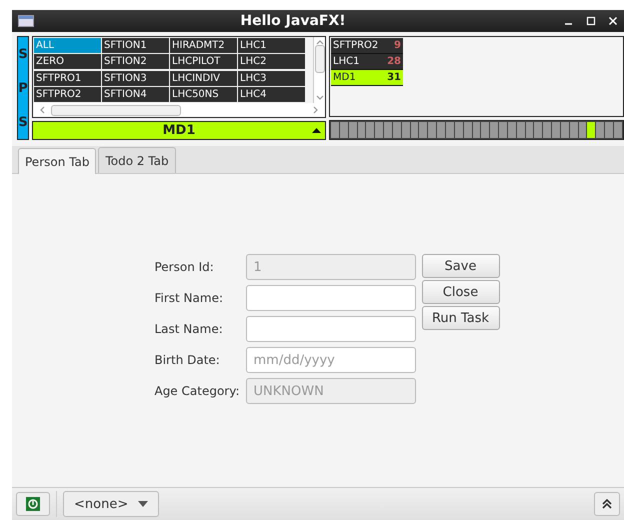 This screenshot has width=624, height=520. Describe the element at coordinates (293, 21) in the screenshot. I see `window-title: Hello JavaFX!` at that location.